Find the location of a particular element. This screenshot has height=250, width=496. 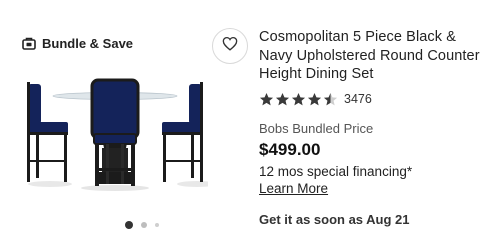

review-count: 3476 is located at coordinates (358, 99).